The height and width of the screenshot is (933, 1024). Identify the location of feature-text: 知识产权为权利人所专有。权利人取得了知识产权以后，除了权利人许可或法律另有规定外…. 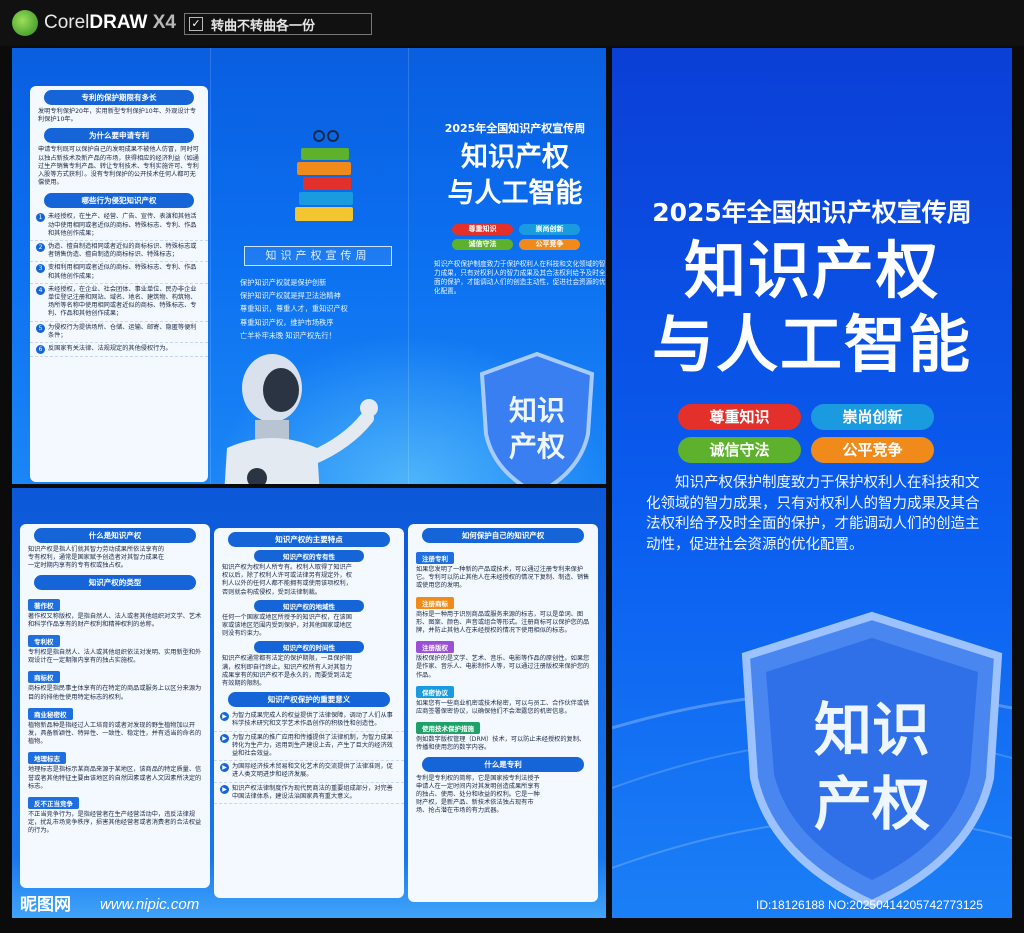
(287, 580).